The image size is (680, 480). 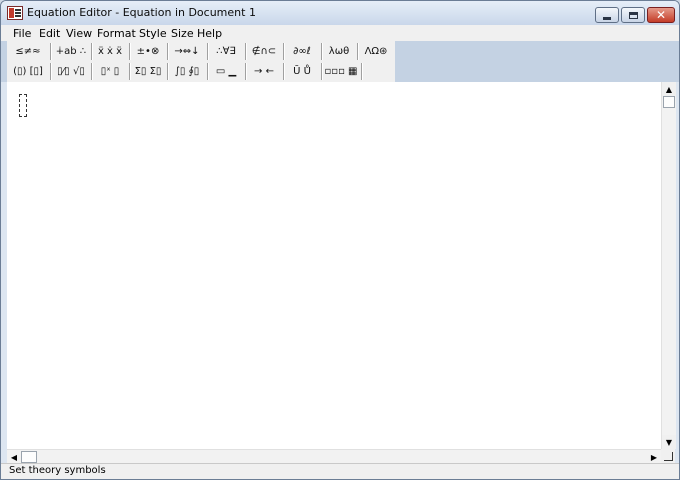 I want to click on arrow-down-icon: ▼, so click(x=669, y=442).